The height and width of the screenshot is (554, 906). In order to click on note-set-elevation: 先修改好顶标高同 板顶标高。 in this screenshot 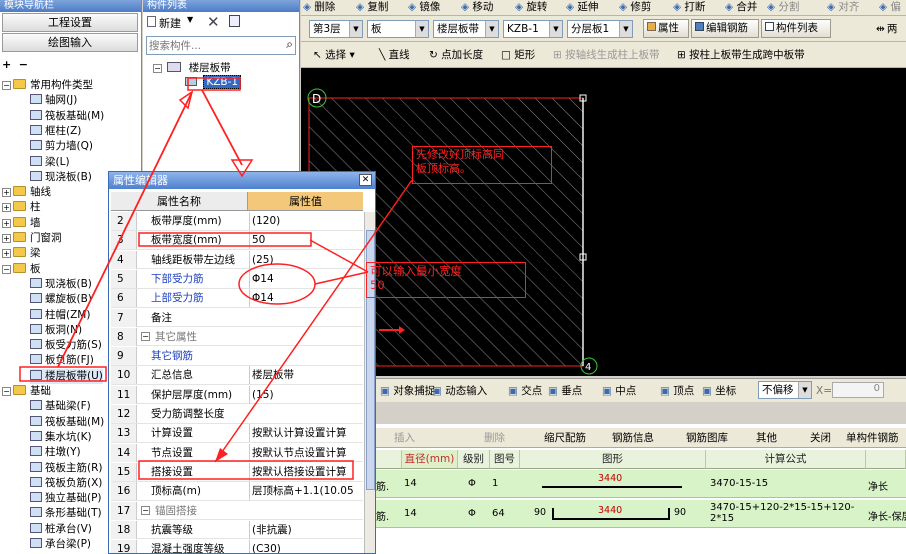, I will do `click(482, 165)`.